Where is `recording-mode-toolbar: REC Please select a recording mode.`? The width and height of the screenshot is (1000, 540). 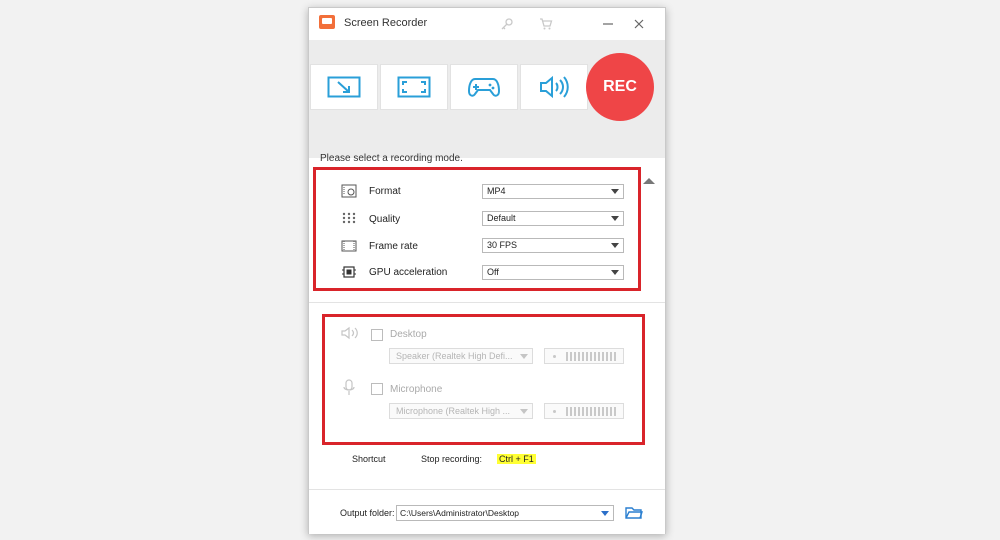 recording-mode-toolbar: REC Please select a recording mode. is located at coordinates (487, 112).